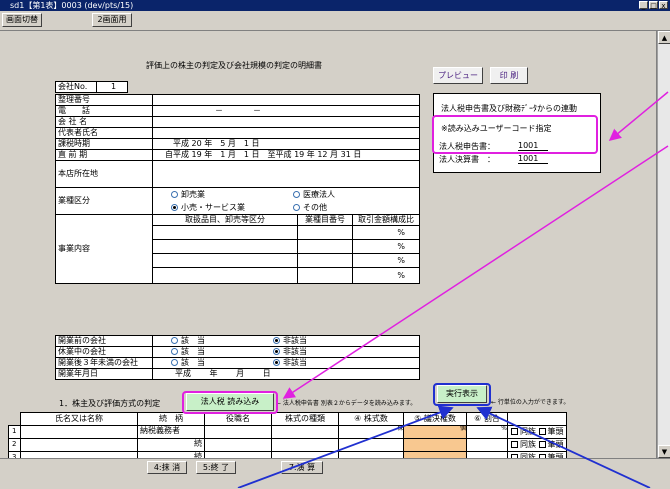 This screenshot has height=489, width=670. What do you see at coordinates (563, 447) in the screenshot?
I see `arrow-to-jikko-right` at bounding box center [563, 447].